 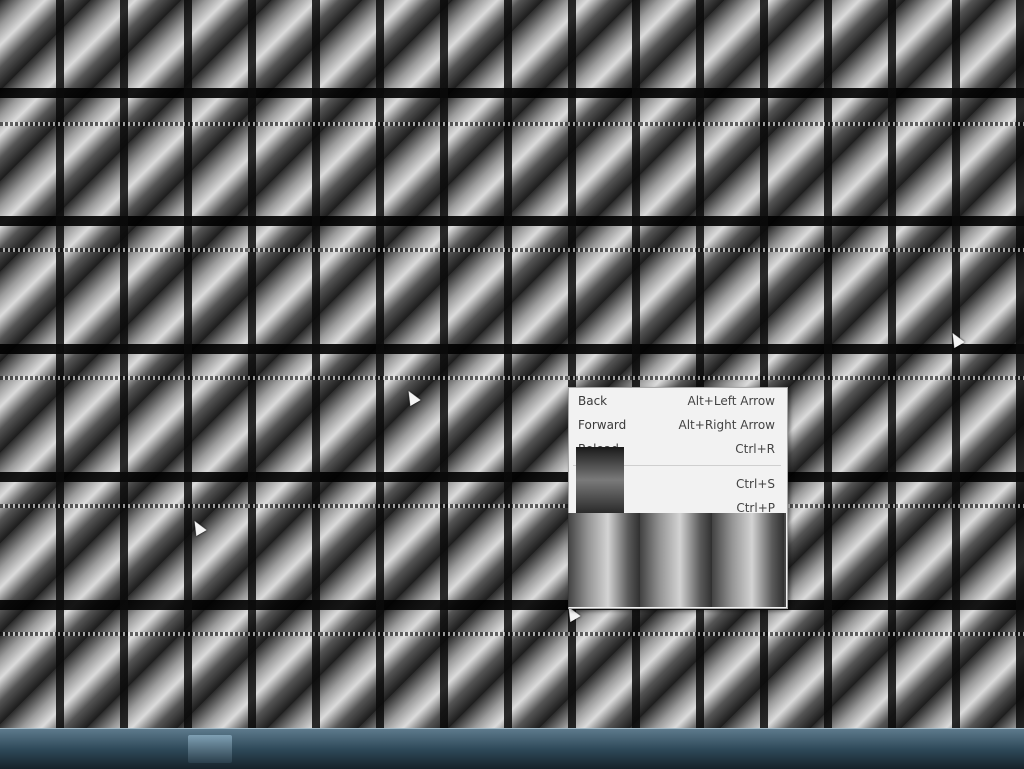 What do you see at coordinates (593, 401) in the screenshot?
I see `menu-item-label: Back` at bounding box center [593, 401].